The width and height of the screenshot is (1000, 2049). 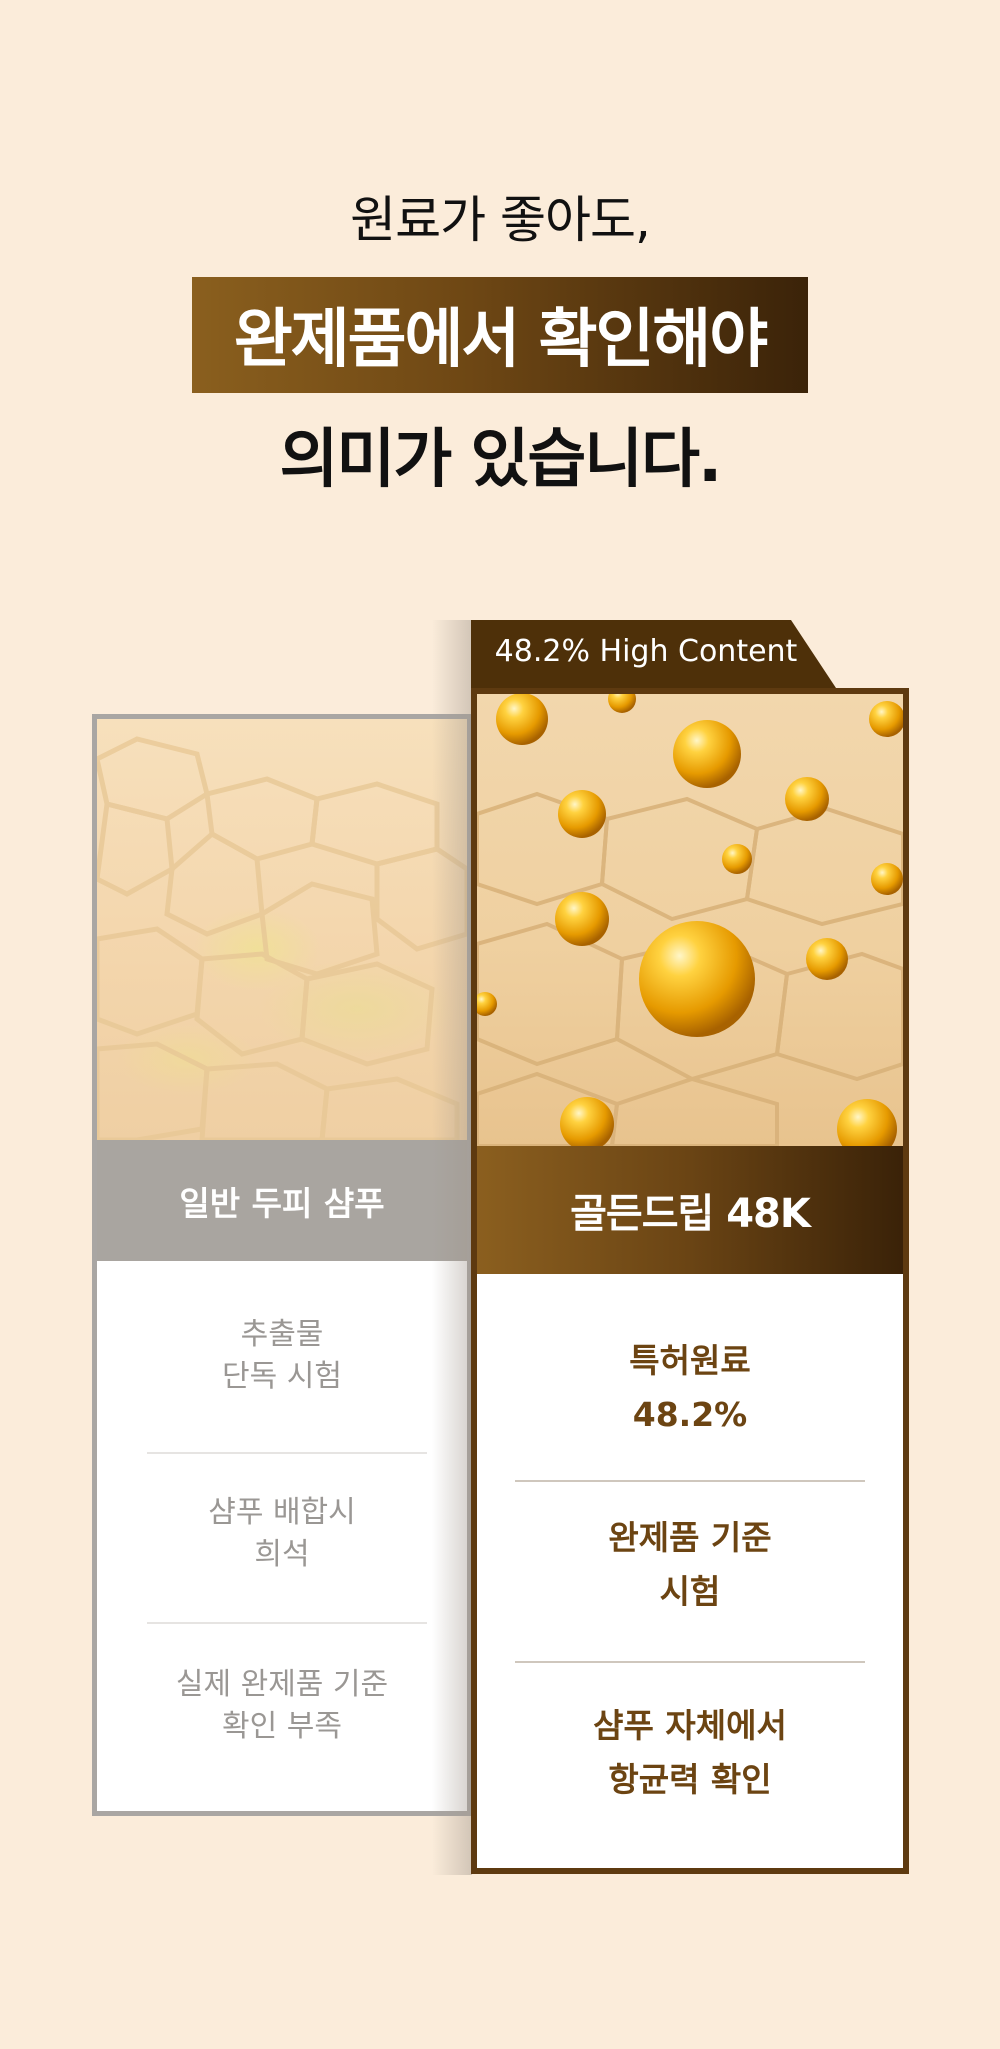 What do you see at coordinates (690, 1360) in the screenshot?
I see `golden-row-1-line1: 특허원료` at bounding box center [690, 1360].